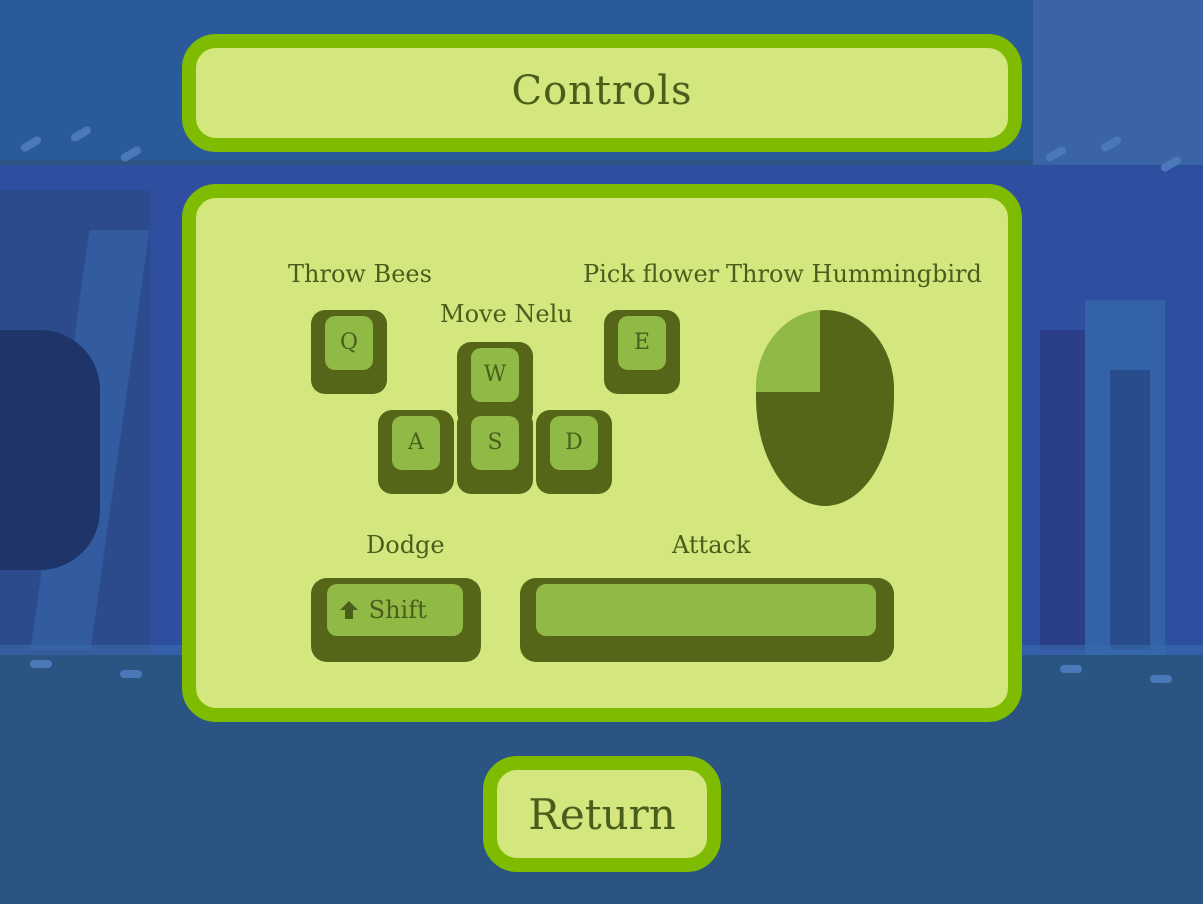  Describe the element at coordinates (495, 443) in the screenshot. I see `key-s-label: S` at that location.